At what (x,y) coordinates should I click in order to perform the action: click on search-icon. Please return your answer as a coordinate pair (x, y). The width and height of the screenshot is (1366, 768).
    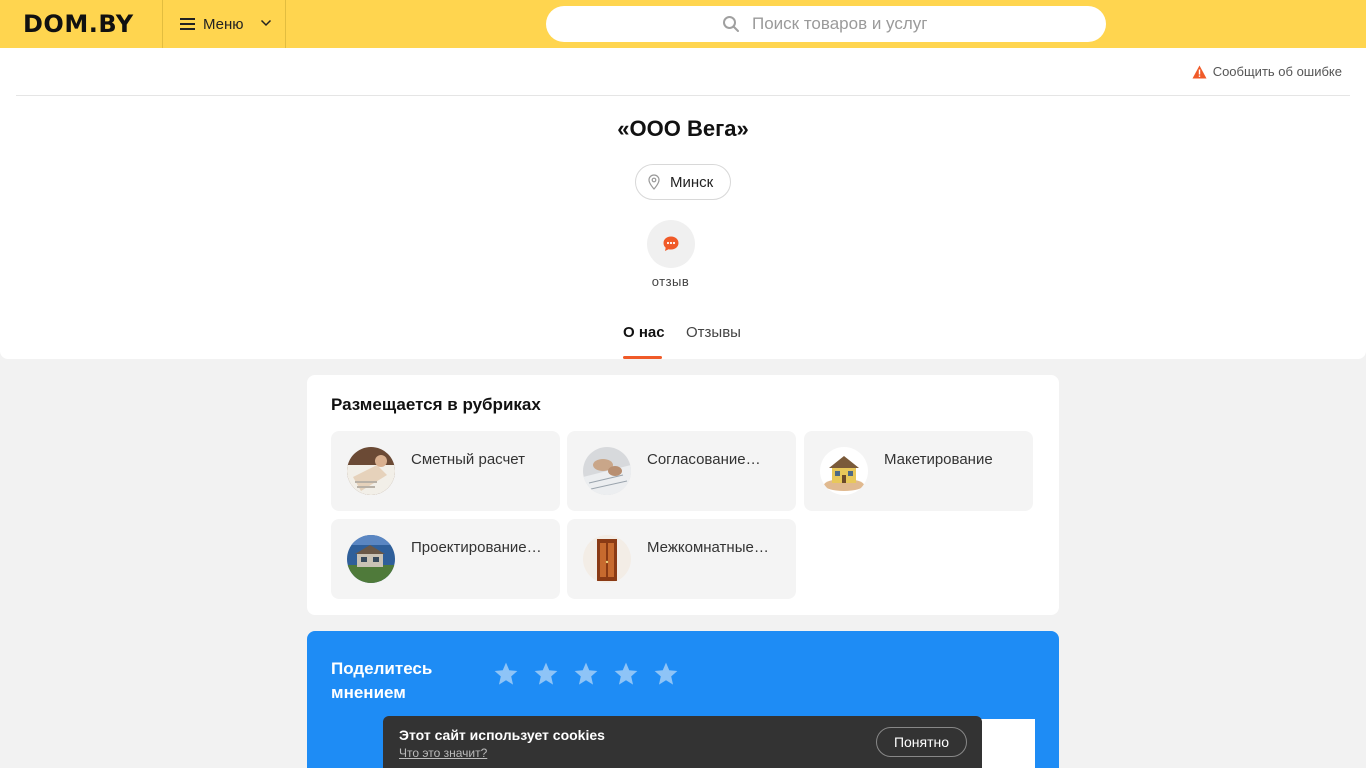
    Looking at the image, I should click on (731, 24).